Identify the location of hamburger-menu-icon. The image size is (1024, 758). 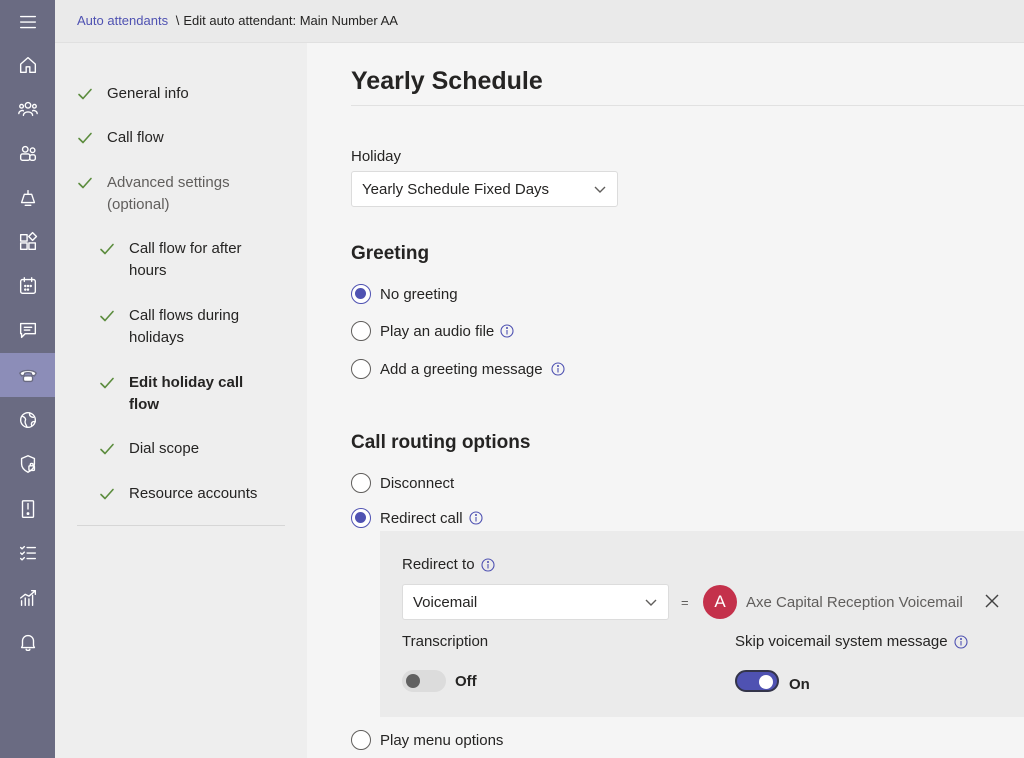
(27, 22).